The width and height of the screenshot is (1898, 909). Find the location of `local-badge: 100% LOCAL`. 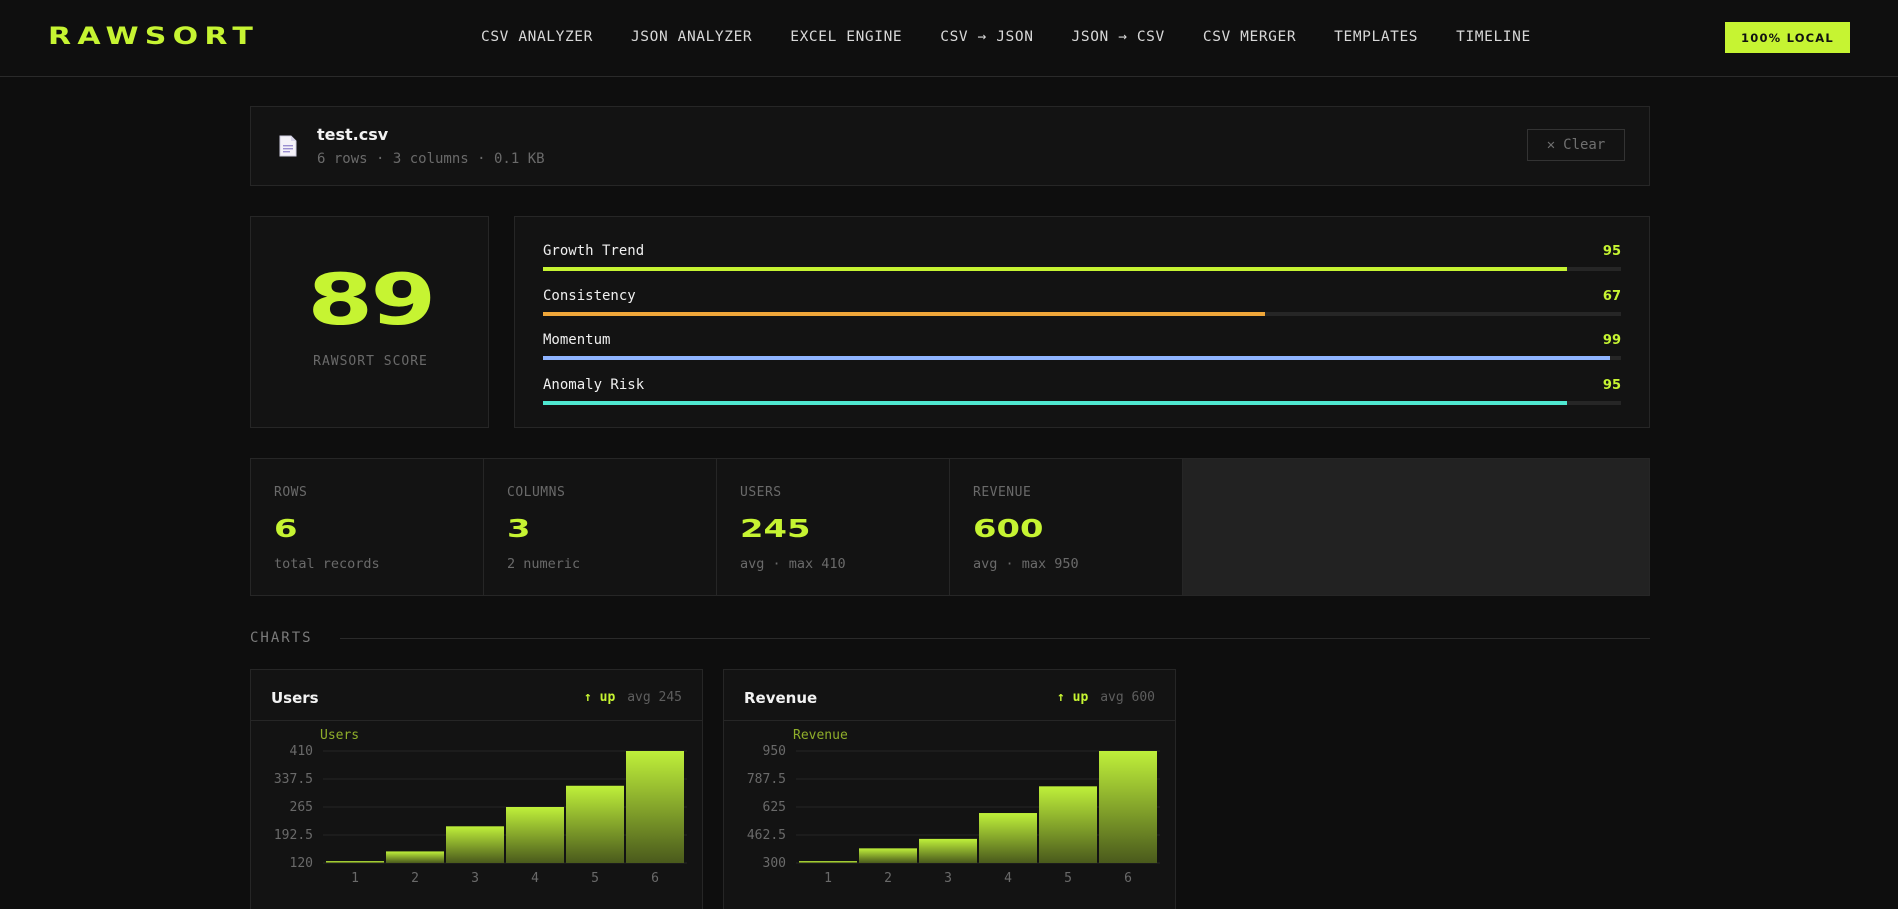

local-badge: 100% LOCAL is located at coordinates (1787, 37).